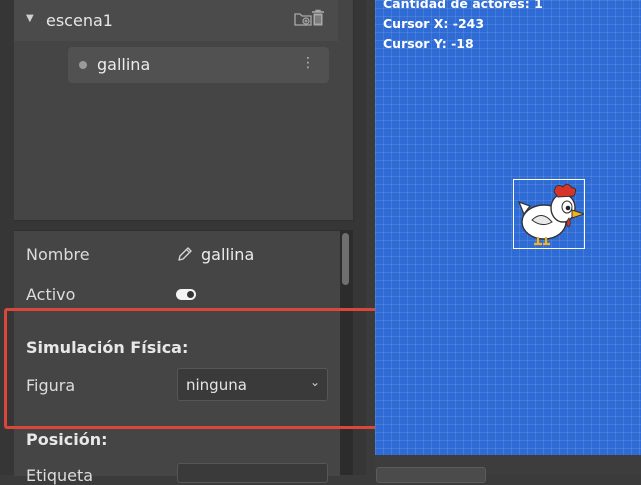 This screenshot has width=641, height=485. Describe the element at coordinates (30, 18) in the screenshot. I see `chevron-down-icon: ▼` at that location.